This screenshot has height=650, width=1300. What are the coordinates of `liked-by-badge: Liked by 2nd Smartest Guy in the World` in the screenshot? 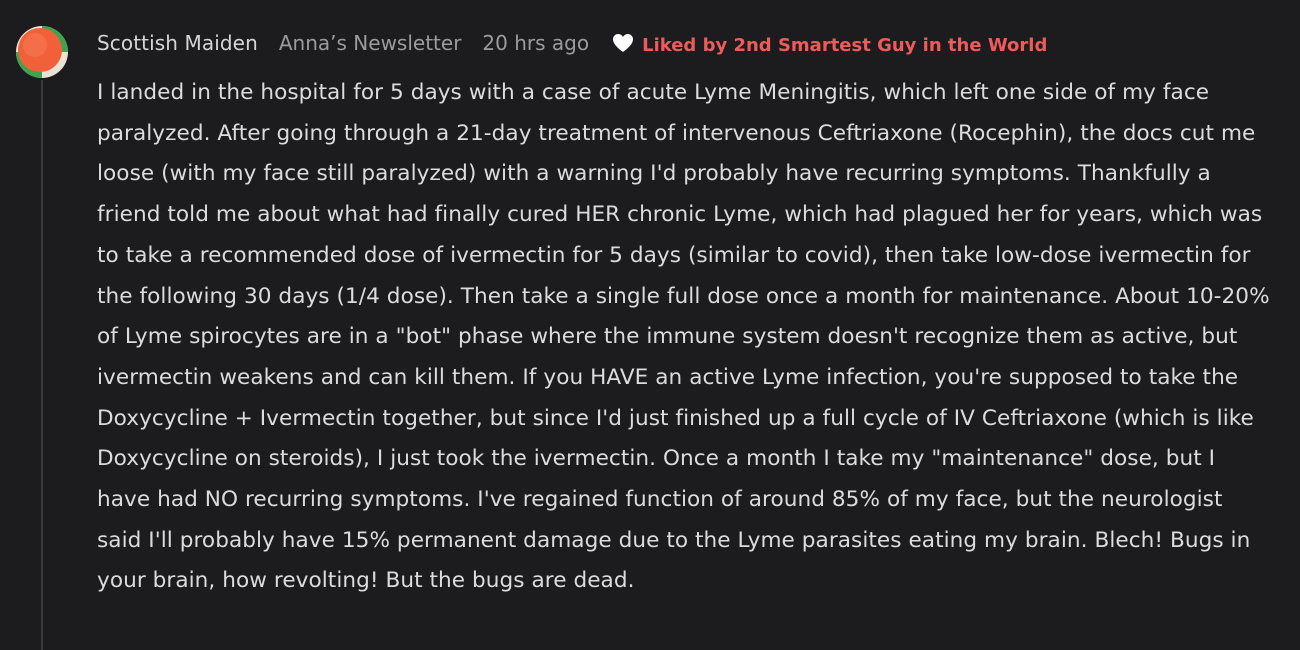 It's located at (830, 44).